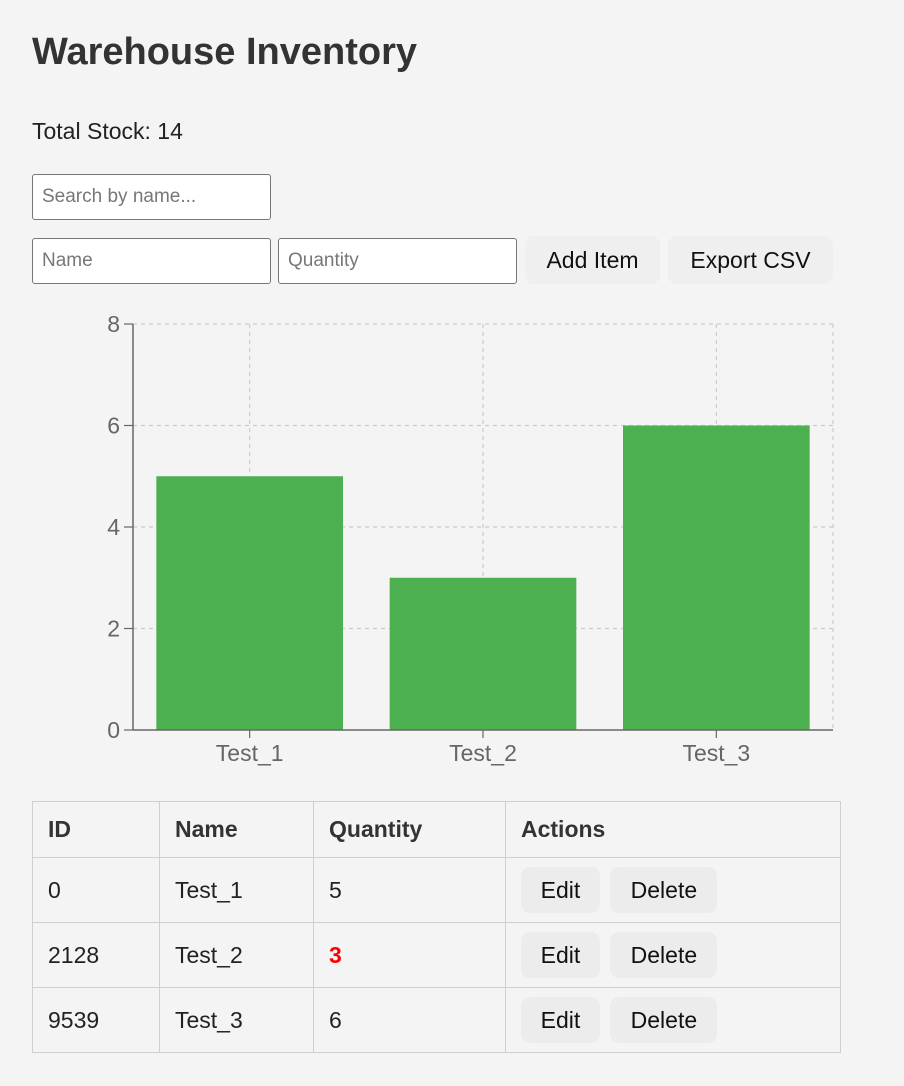 The height and width of the screenshot is (1086, 904). I want to click on header-quantity: Quantity, so click(409, 829).